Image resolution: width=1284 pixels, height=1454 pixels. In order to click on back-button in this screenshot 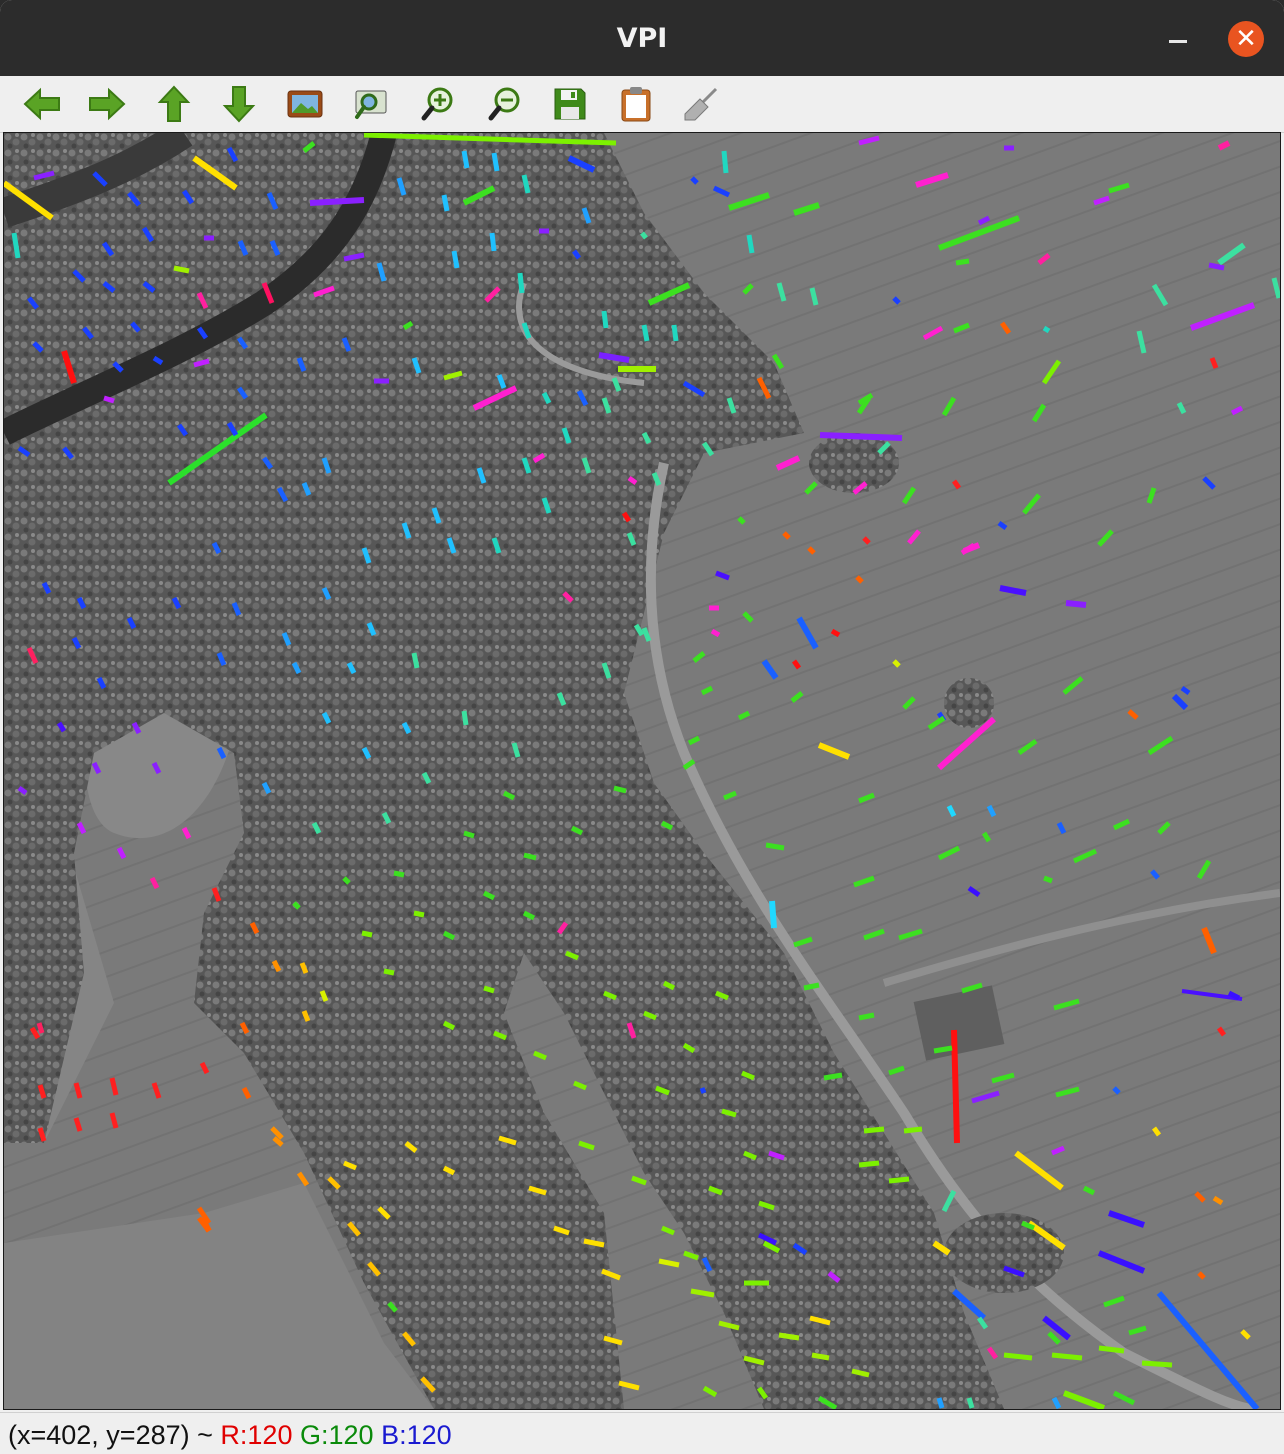, I will do `click(42, 104)`.